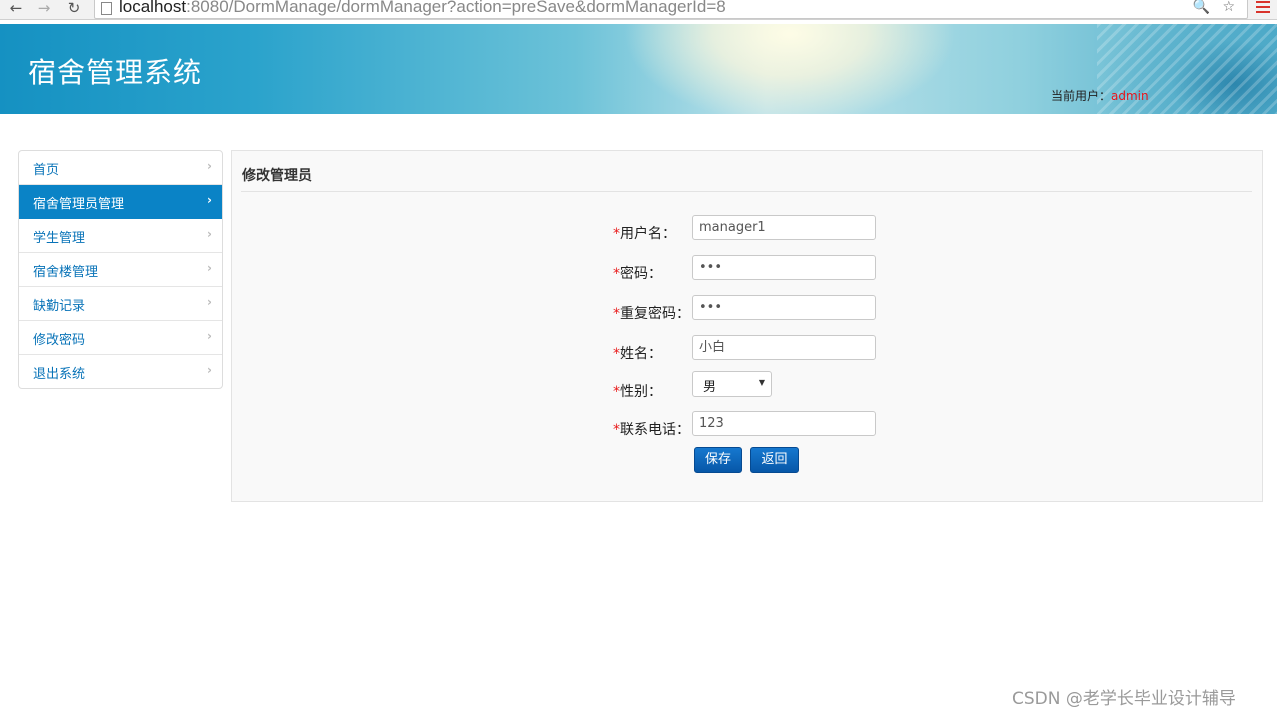 Image resolution: width=1277 pixels, height=714 pixels. Describe the element at coordinates (120, 168) in the screenshot. I see `sidebar-item-home: 首页 ›` at that location.